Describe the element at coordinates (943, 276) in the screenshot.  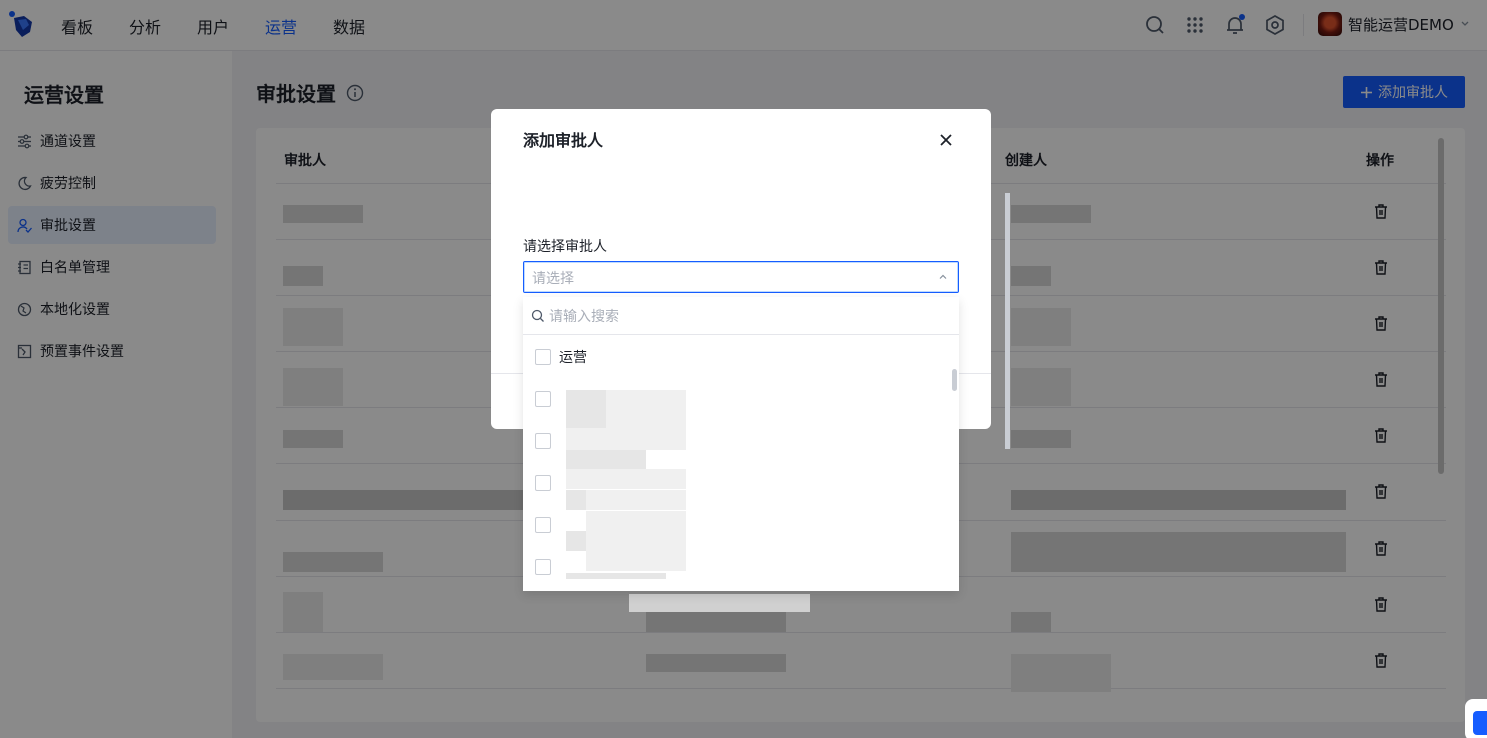
I see `chevron-up-icon` at that location.